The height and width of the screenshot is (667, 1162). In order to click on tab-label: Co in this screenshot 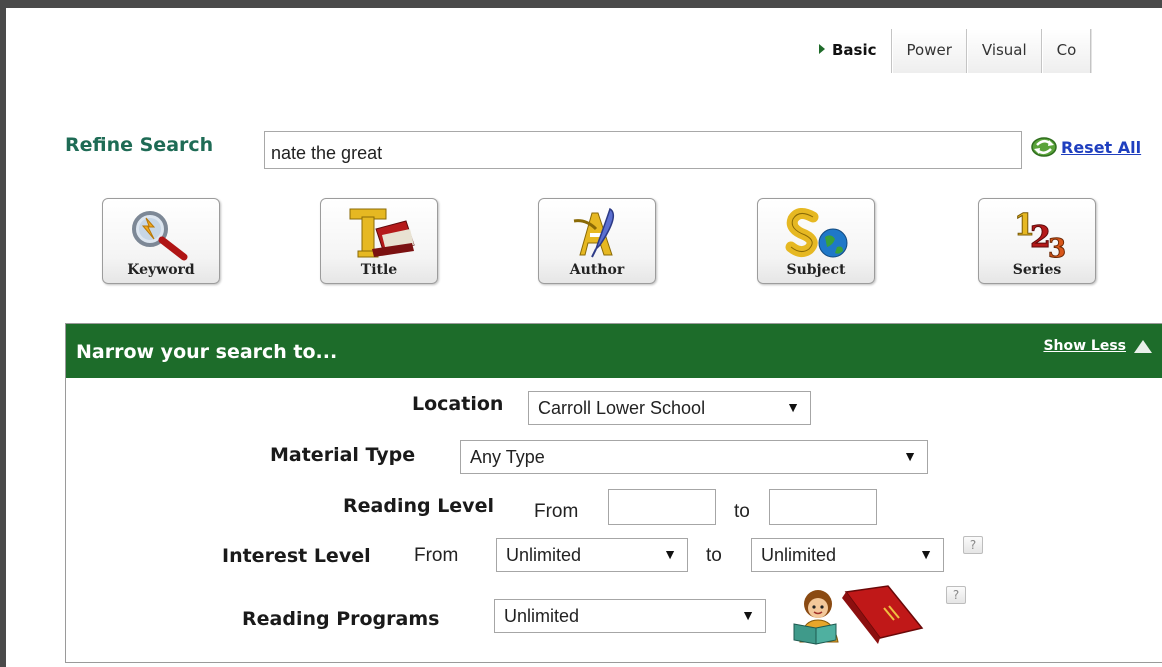, I will do `click(1066, 50)`.